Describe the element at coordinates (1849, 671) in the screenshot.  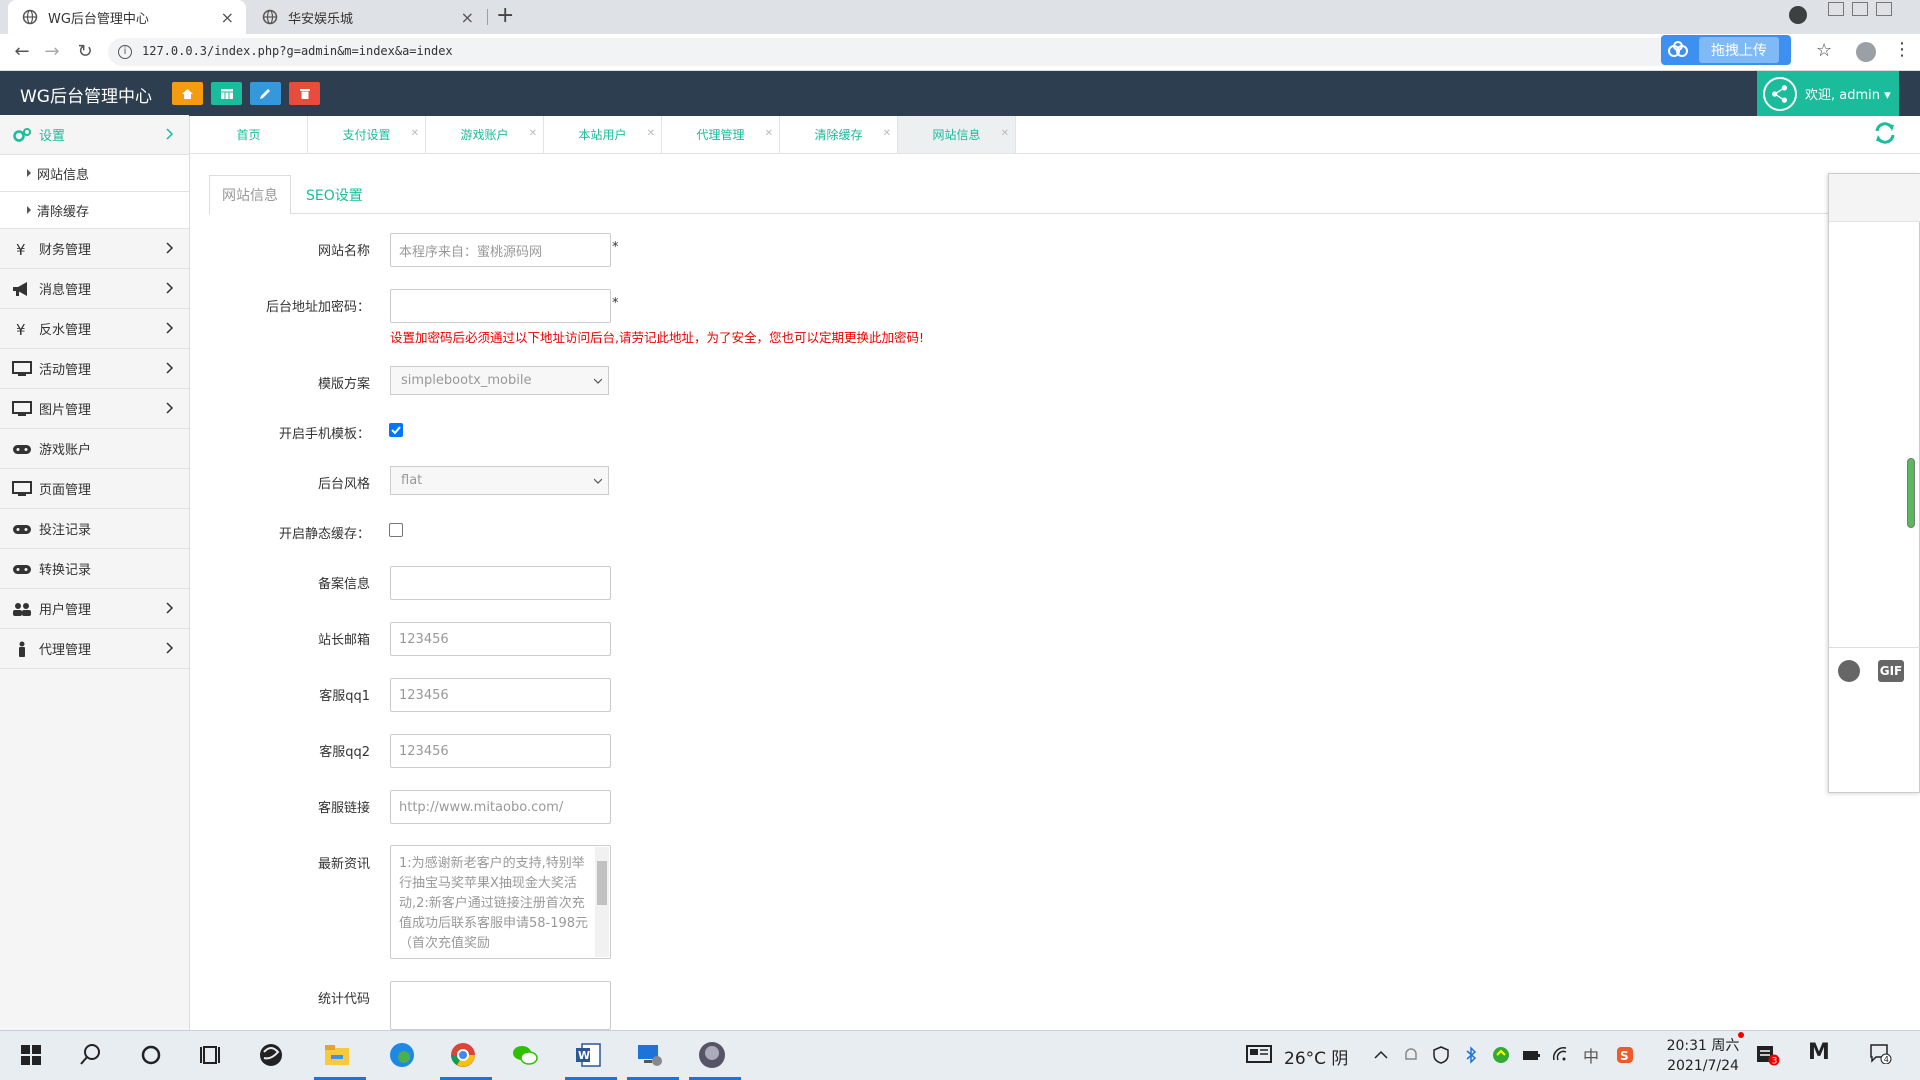
I see `emoji-icon` at that location.